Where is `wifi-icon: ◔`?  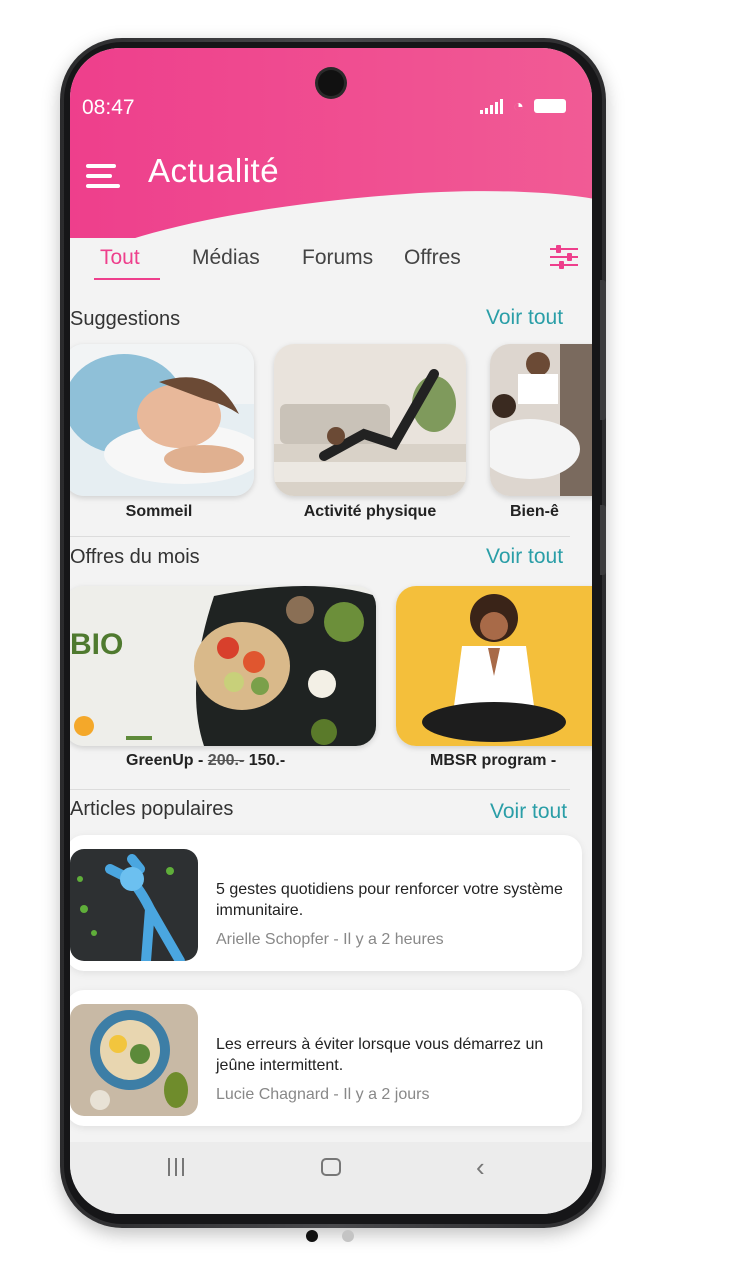
wifi-icon: ◔ is located at coordinates (518, 106).